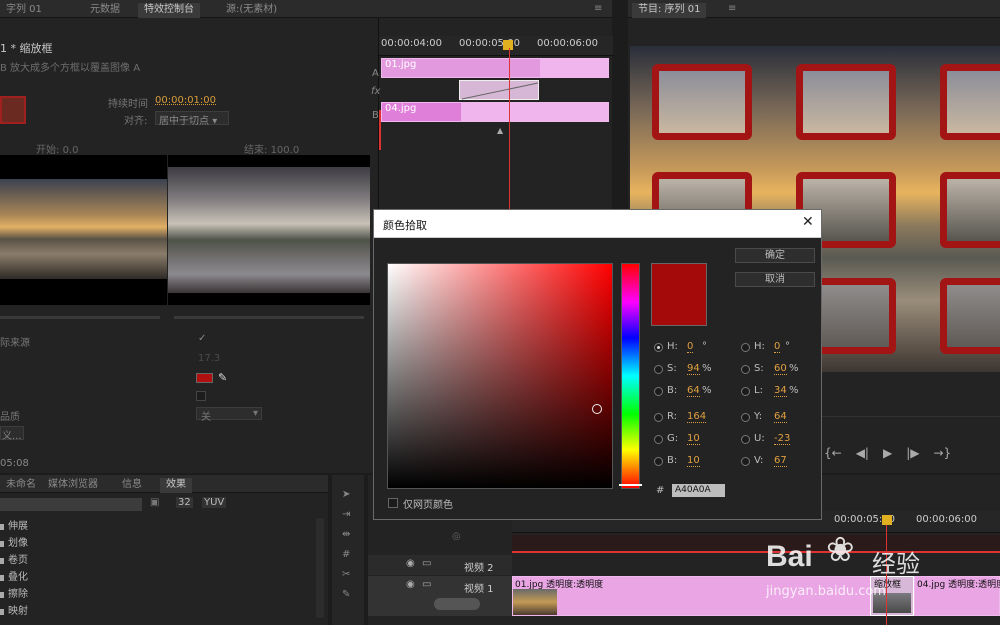 The width and height of the screenshot is (1000, 625). Describe the element at coordinates (745, 347) in the screenshot. I see `hsl-h-radio` at that location.